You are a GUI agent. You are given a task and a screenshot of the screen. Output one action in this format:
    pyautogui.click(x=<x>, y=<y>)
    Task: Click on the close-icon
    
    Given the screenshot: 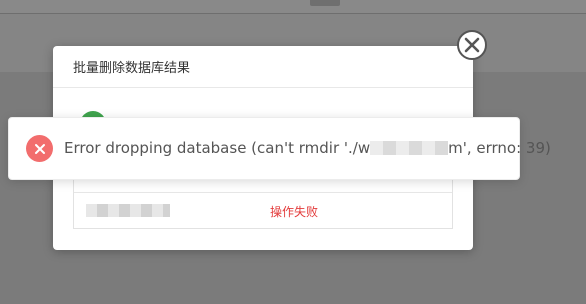 What is the action you would take?
    pyautogui.click(x=472, y=45)
    